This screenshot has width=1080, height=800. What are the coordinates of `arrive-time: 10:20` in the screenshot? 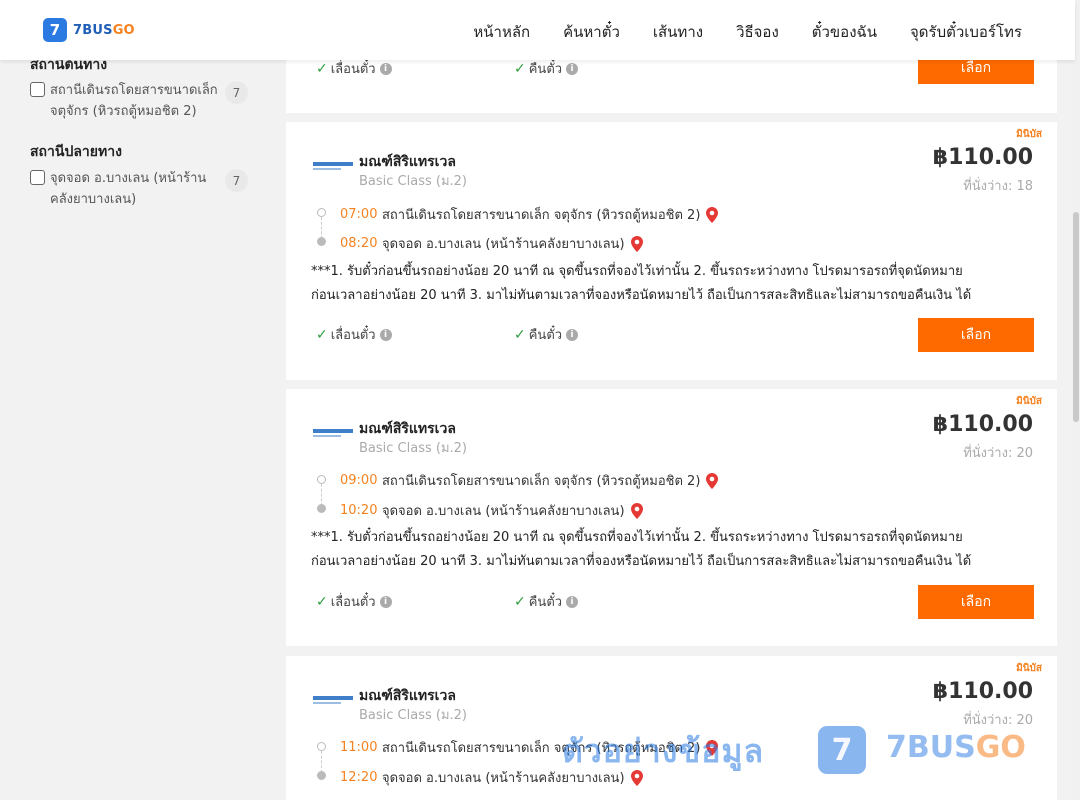 It's located at (359, 510).